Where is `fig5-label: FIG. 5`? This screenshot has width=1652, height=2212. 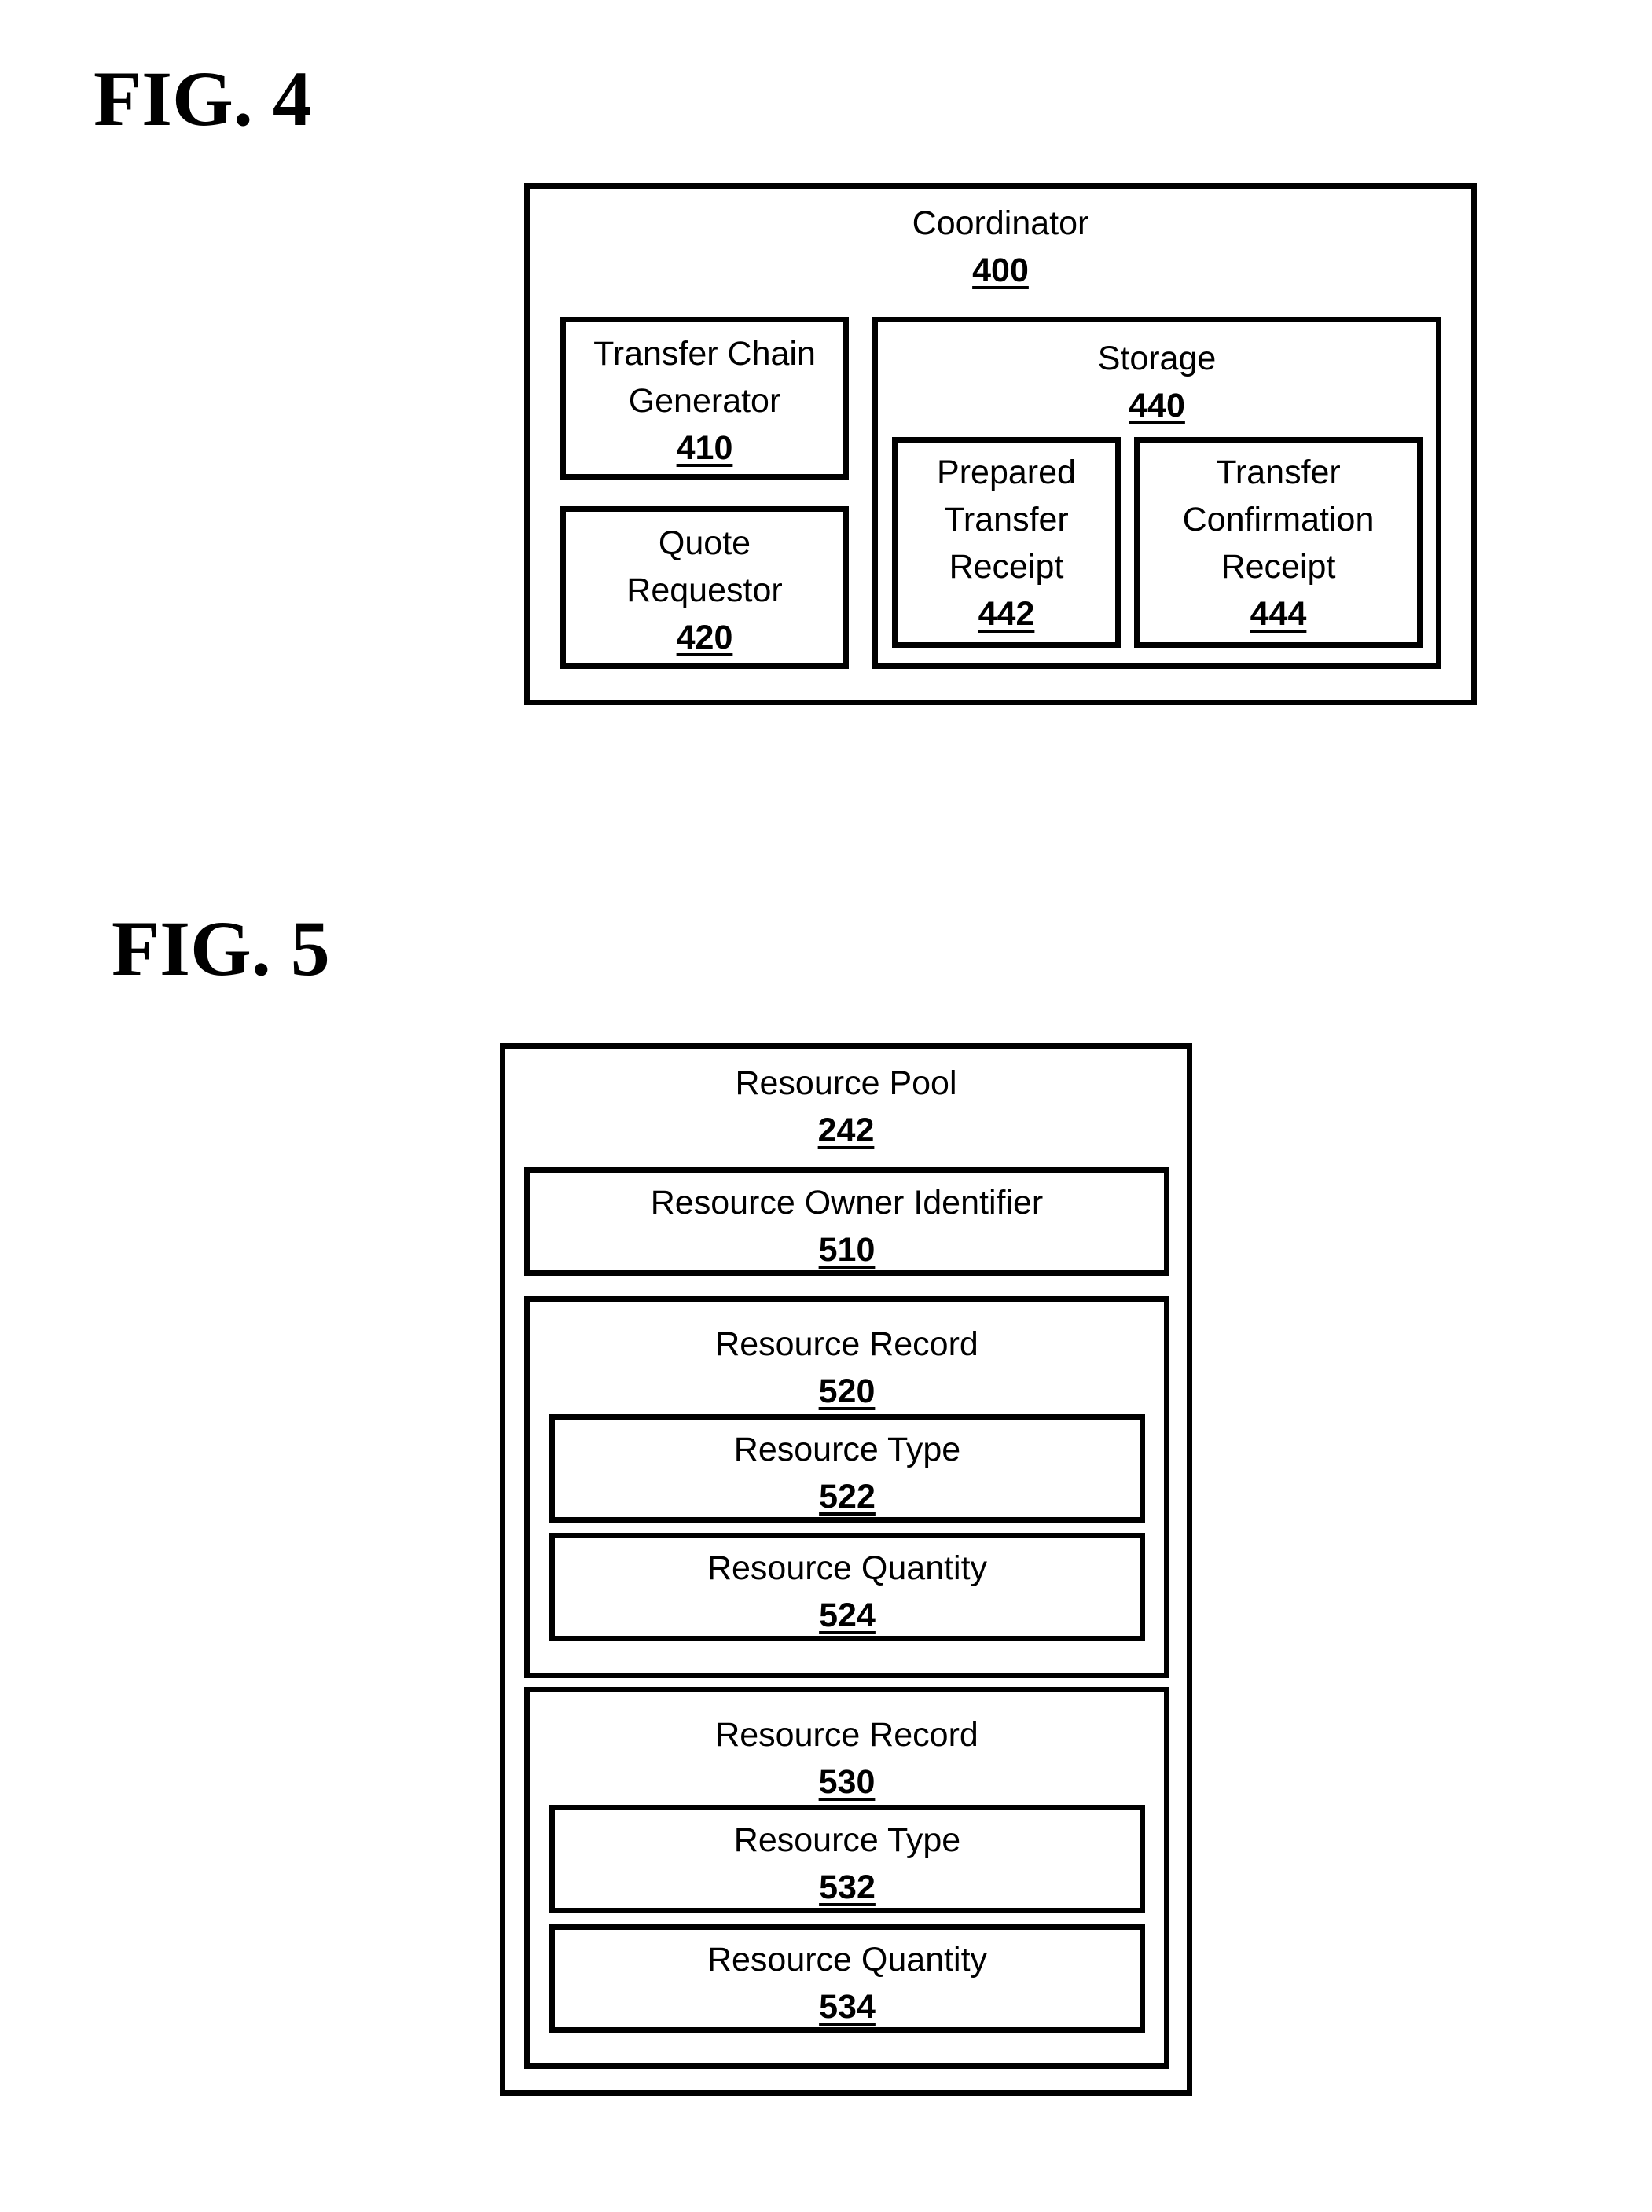 fig5-label: FIG. 5 is located at coordinates (221, 948).